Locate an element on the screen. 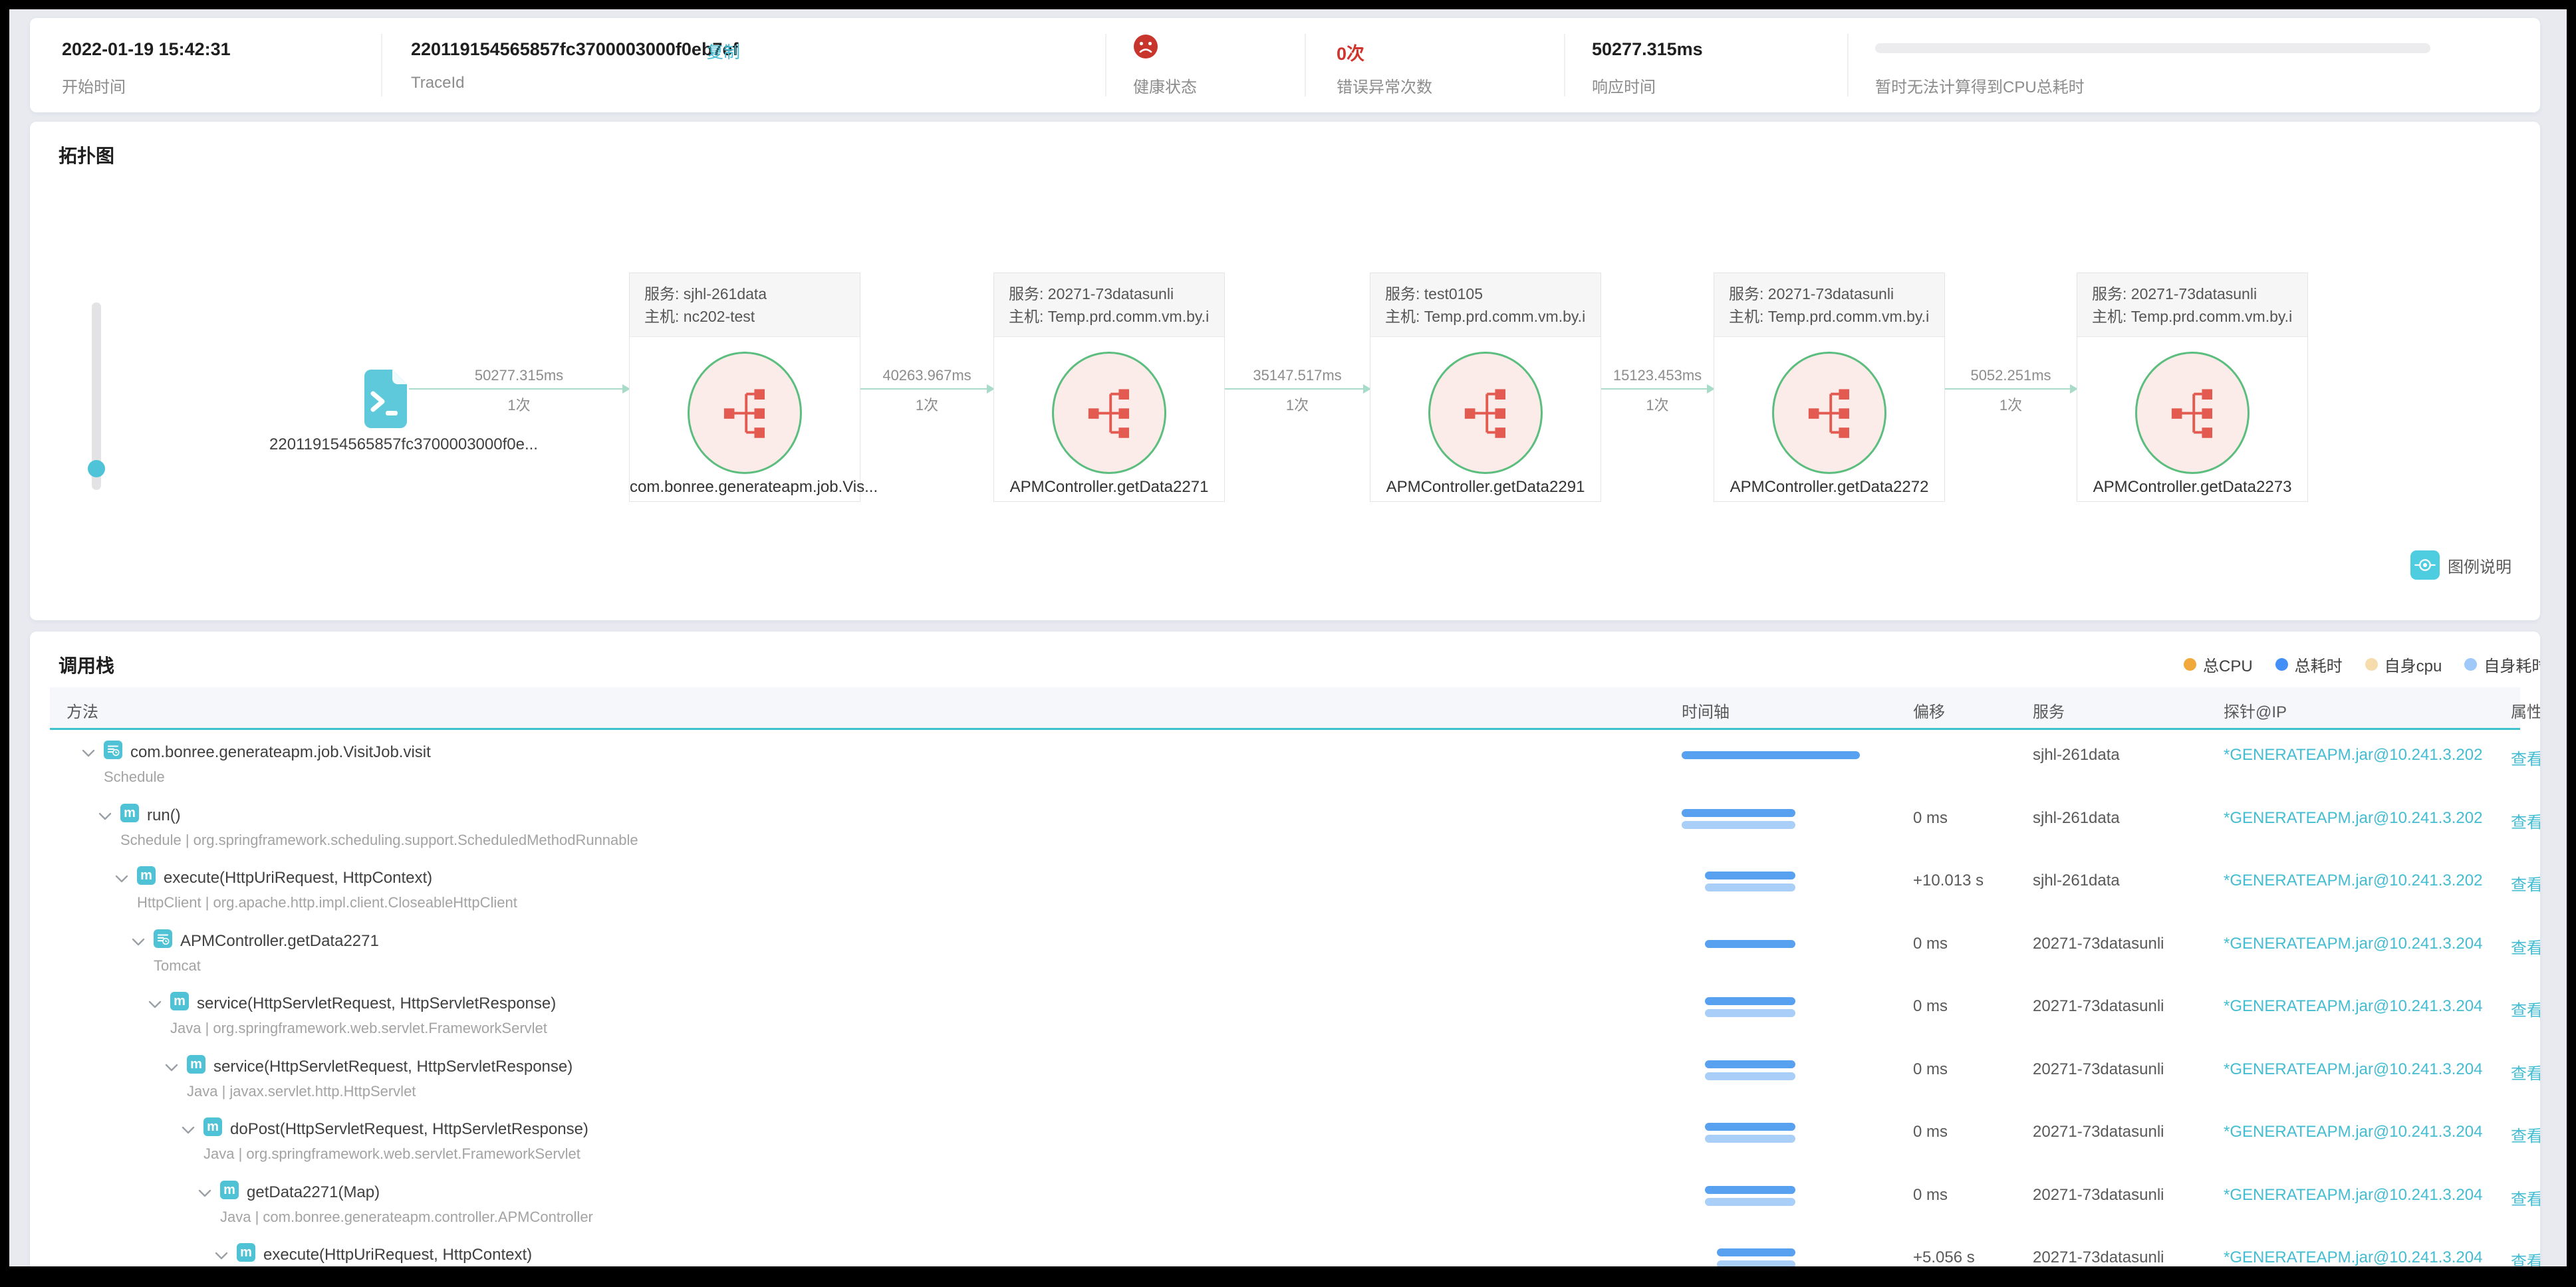 The image size is (2576, 1287). column-attribute: 属性 is located at coordinates (2525, 712).